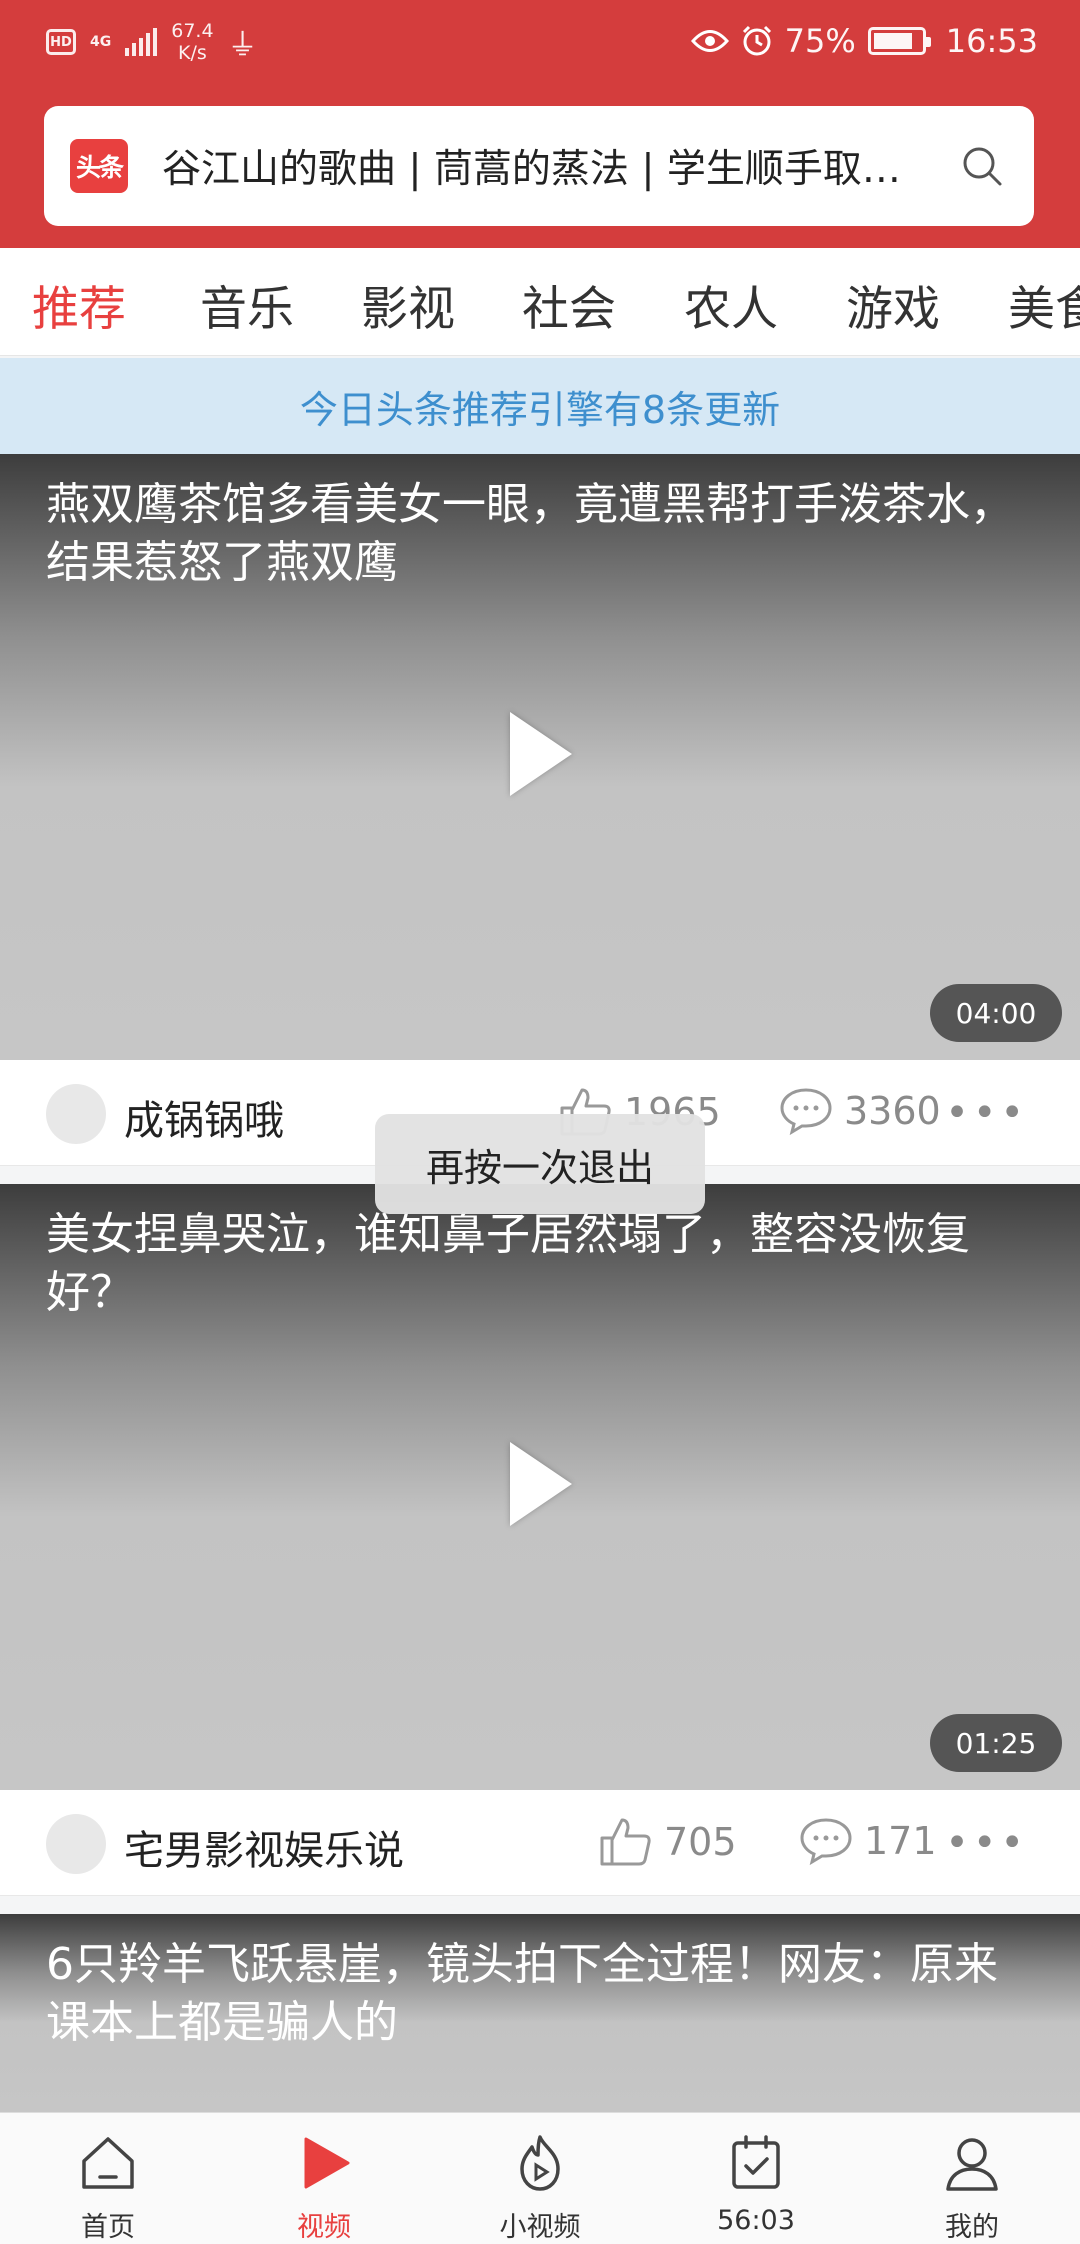 The height and width of the screenshot is (2244, 1080). What do you see at coordinates (79, 304) in the screenshot?
I see `tab-recommend: 推荐` at bounding box center [79, 304].